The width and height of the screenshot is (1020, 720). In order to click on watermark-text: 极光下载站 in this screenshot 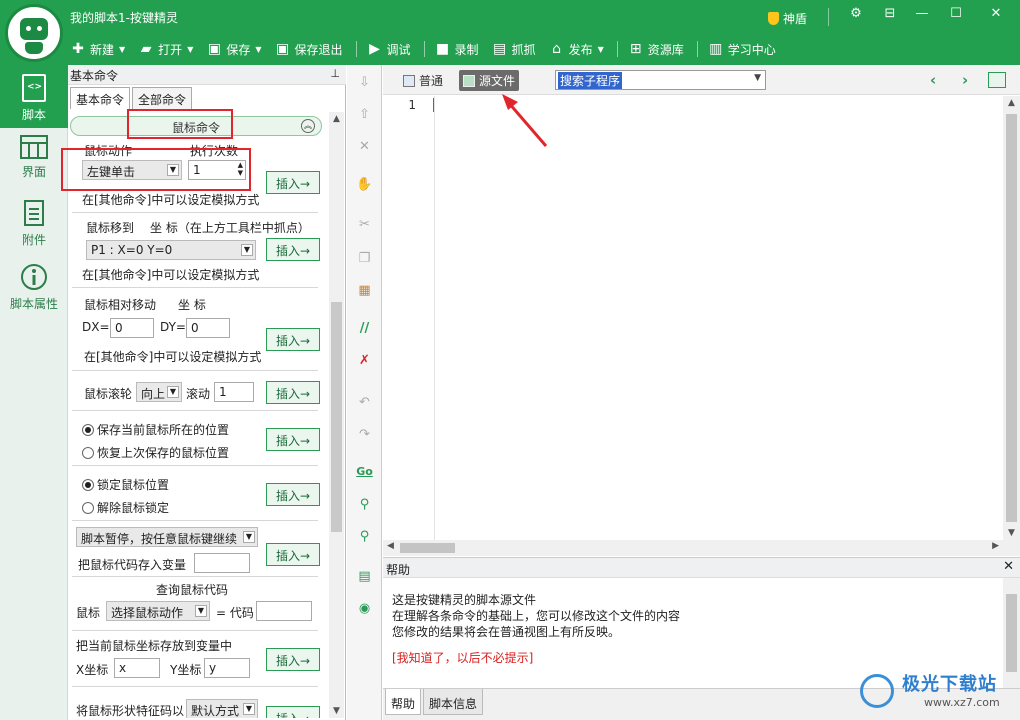, I will do `click(949, 684)`.